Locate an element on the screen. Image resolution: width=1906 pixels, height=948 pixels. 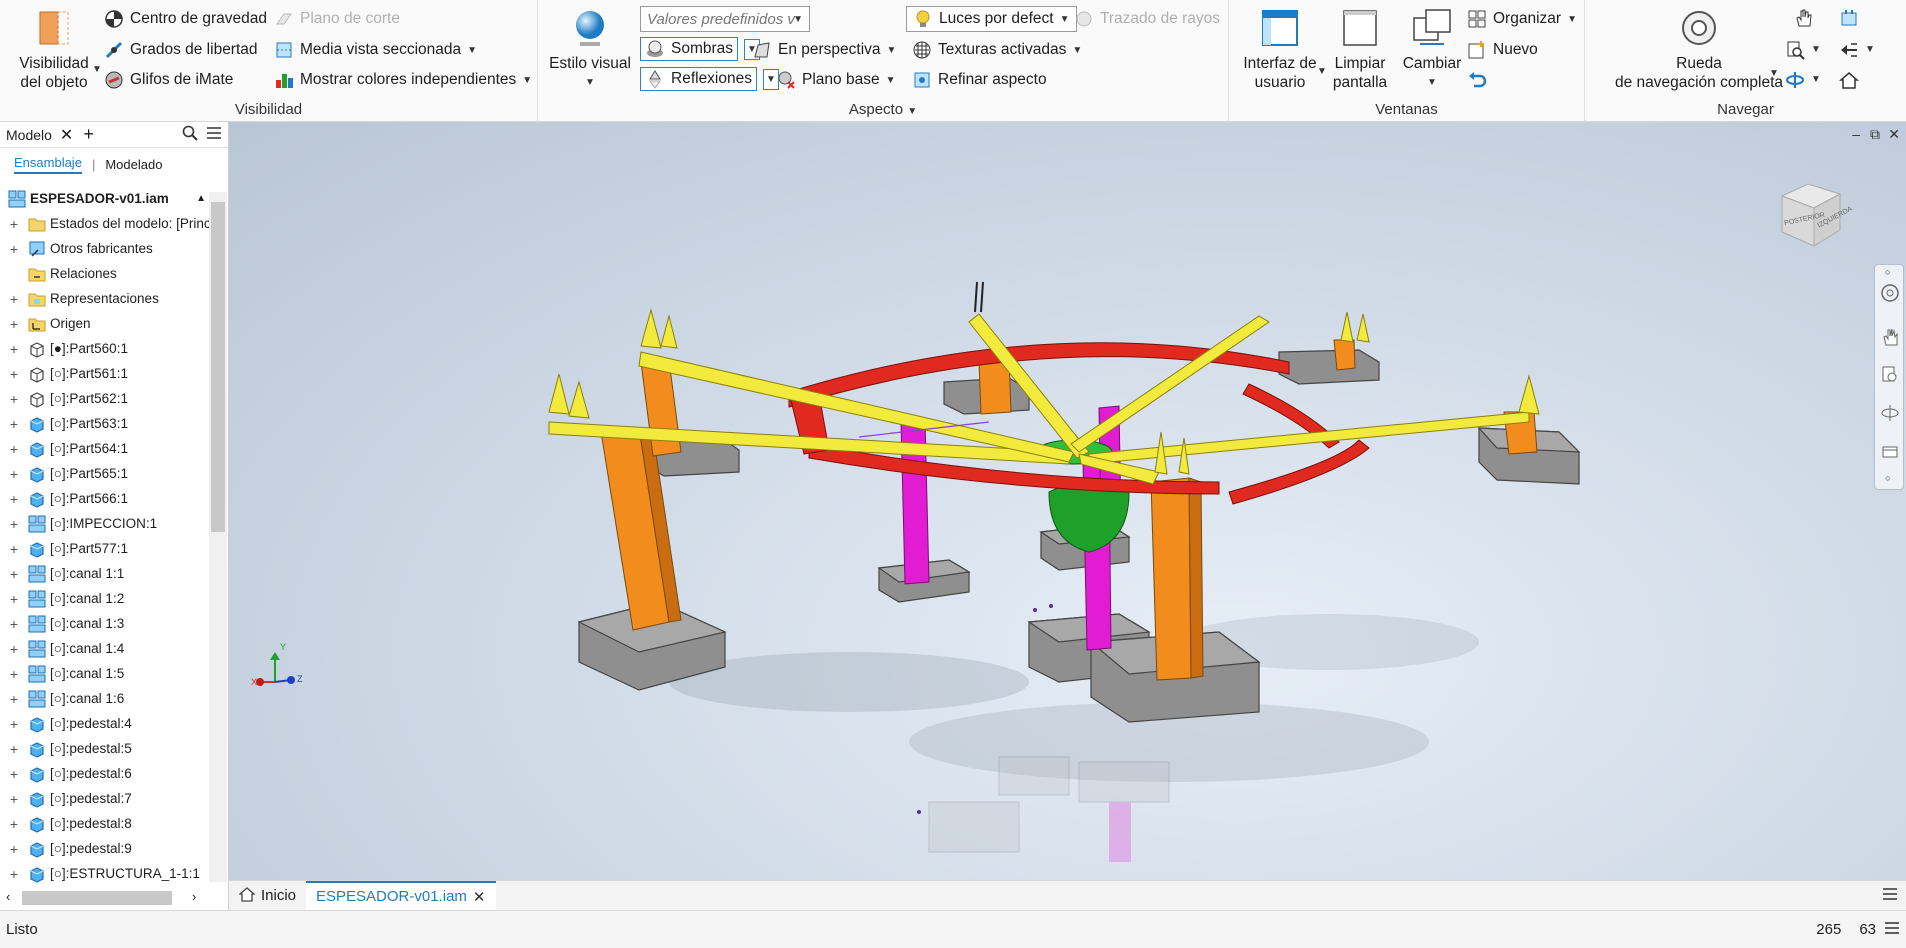
browser-tab-model: Modelo is located at coordinates (29, 135).